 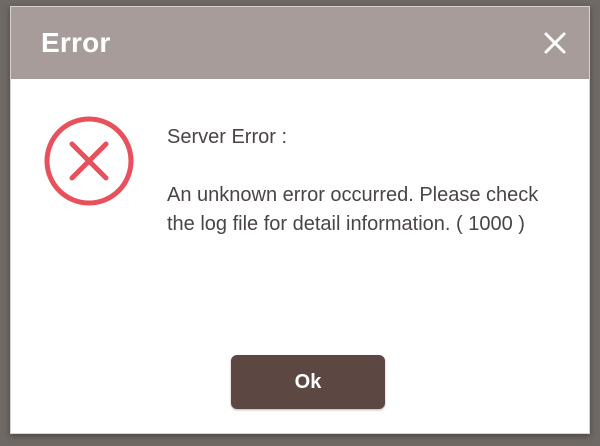 What do you see at coordinates (89, 161) in the screenshot?
I see `error-circle-x-icon` at bounding box center [89, 161].